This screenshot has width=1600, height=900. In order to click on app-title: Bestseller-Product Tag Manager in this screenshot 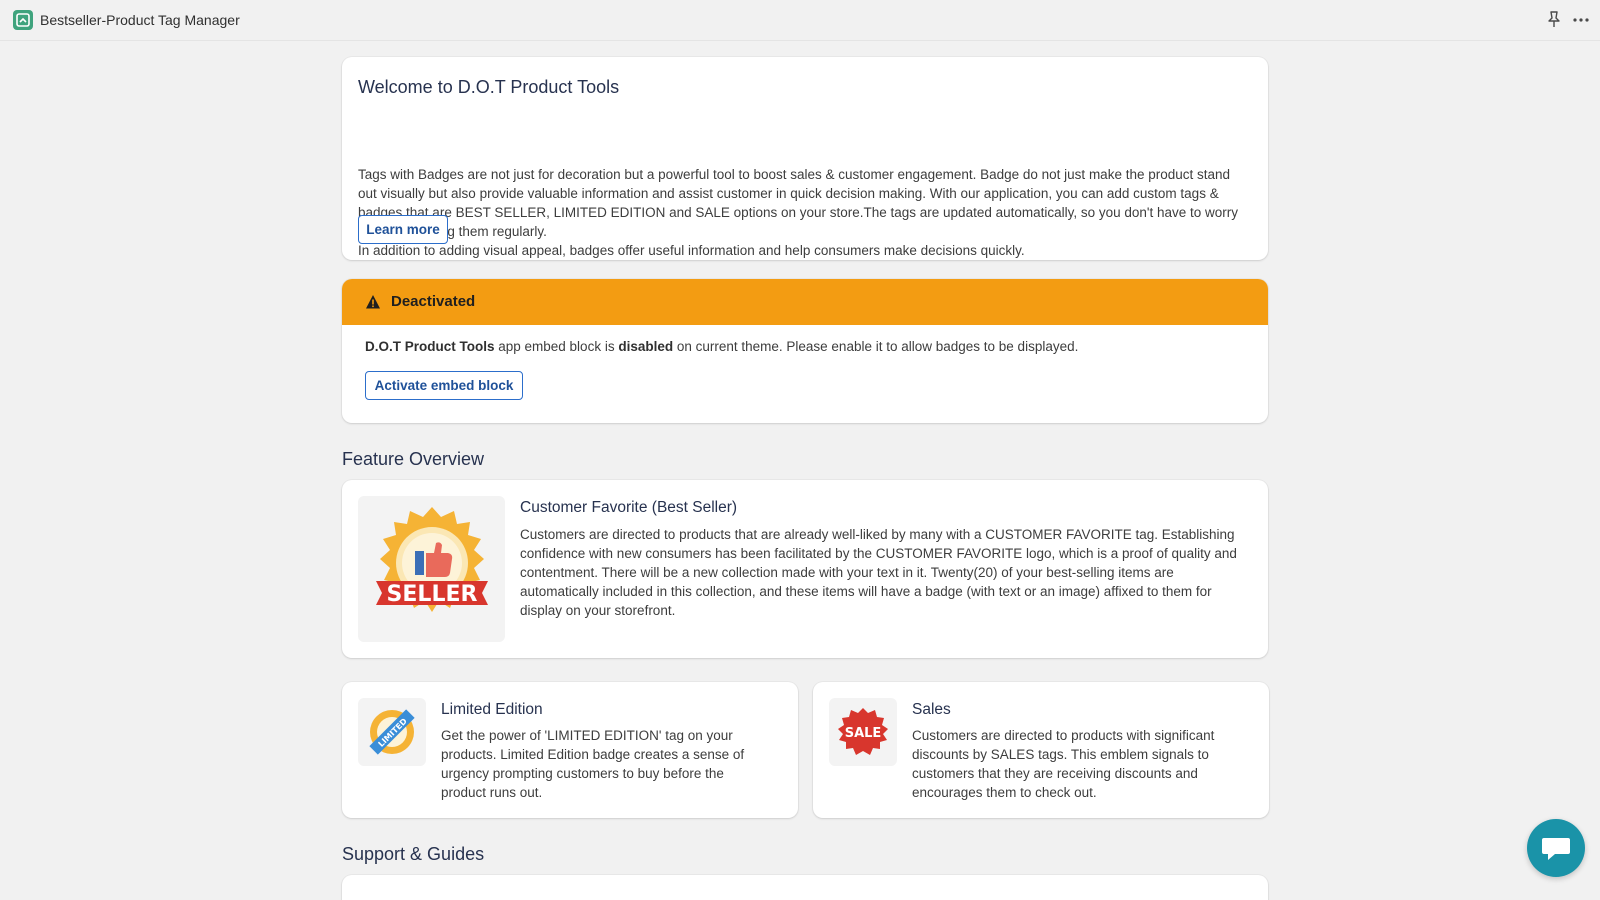, I will do `click(140, 20)`.